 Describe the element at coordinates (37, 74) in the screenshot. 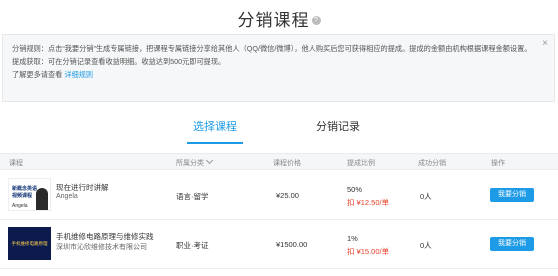

I see `more-info-prefix: 了解更多请查看` at that location.